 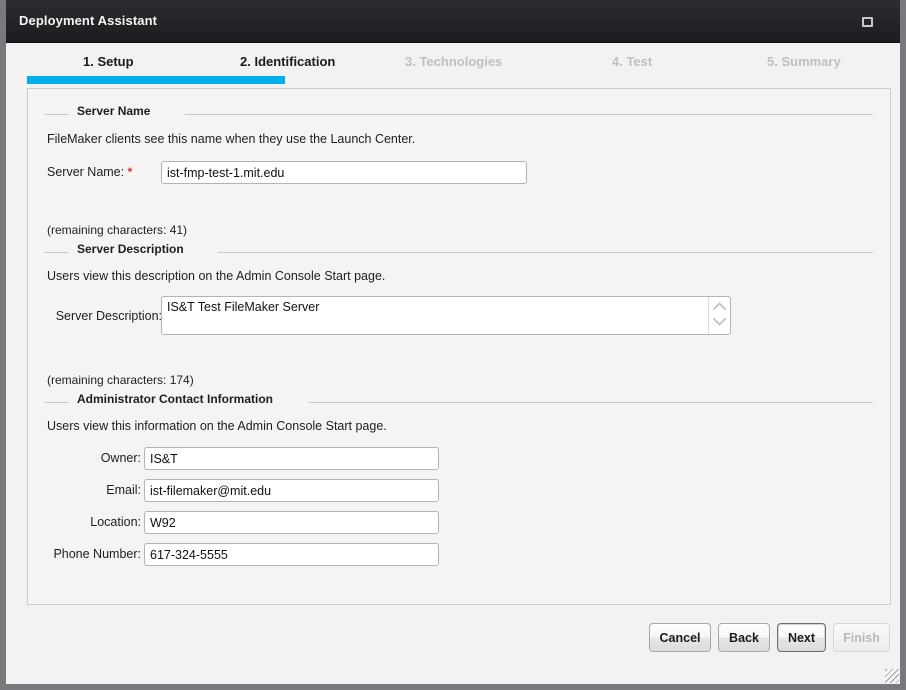 I want to click on cancel-button: Cancel, so click(x=680, y=637).